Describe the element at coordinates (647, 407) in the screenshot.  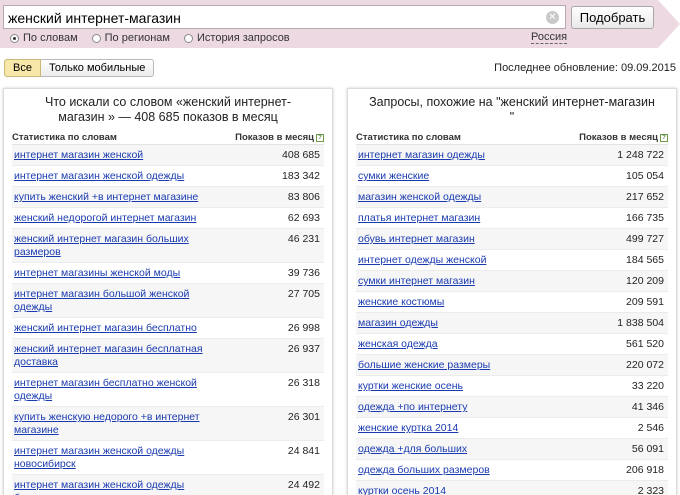
I see `impressions-count: 41 346` at that location.